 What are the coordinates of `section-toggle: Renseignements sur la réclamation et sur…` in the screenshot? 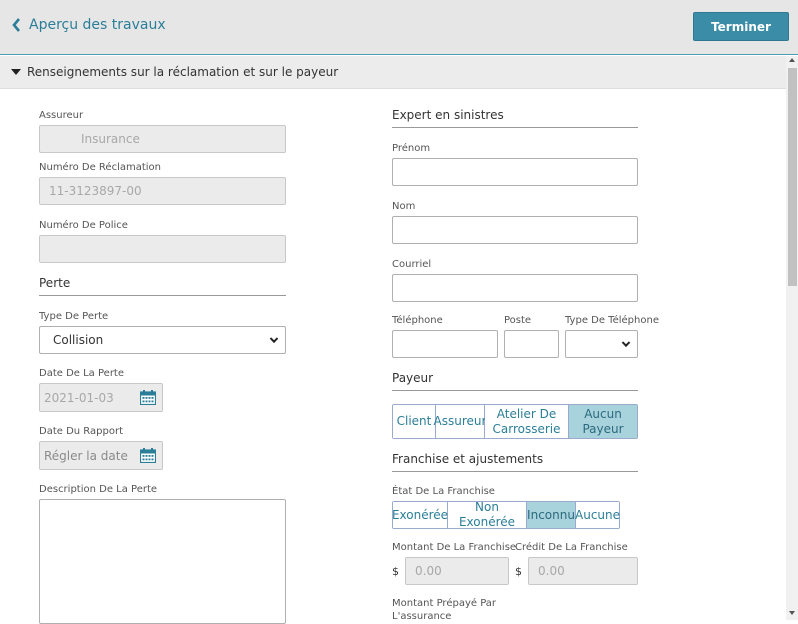 It's located at (393, 72).